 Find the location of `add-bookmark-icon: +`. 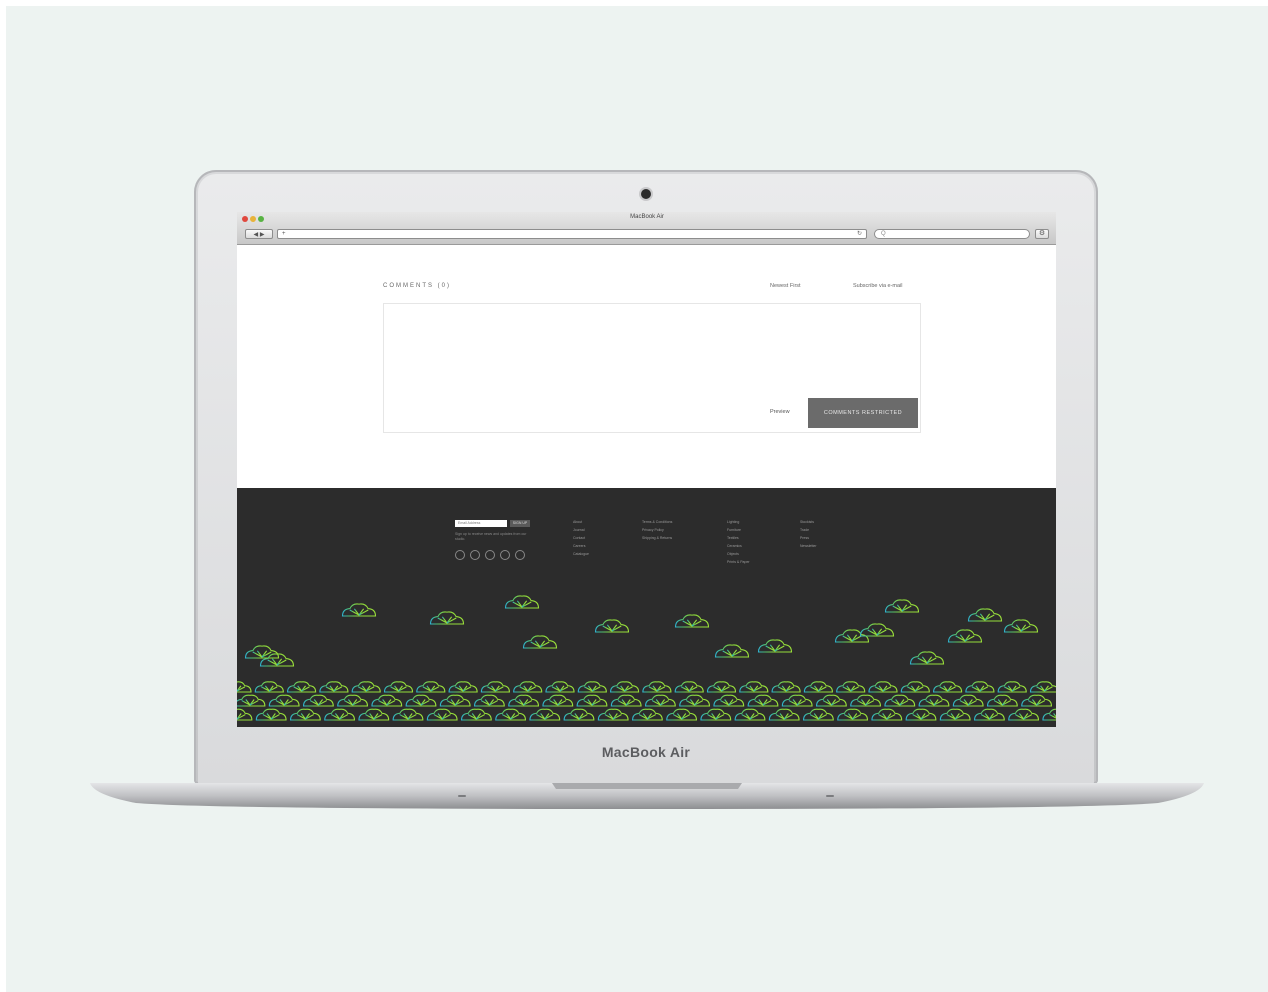

add-bookmark-icon: + is located at coordinates (284, 234).